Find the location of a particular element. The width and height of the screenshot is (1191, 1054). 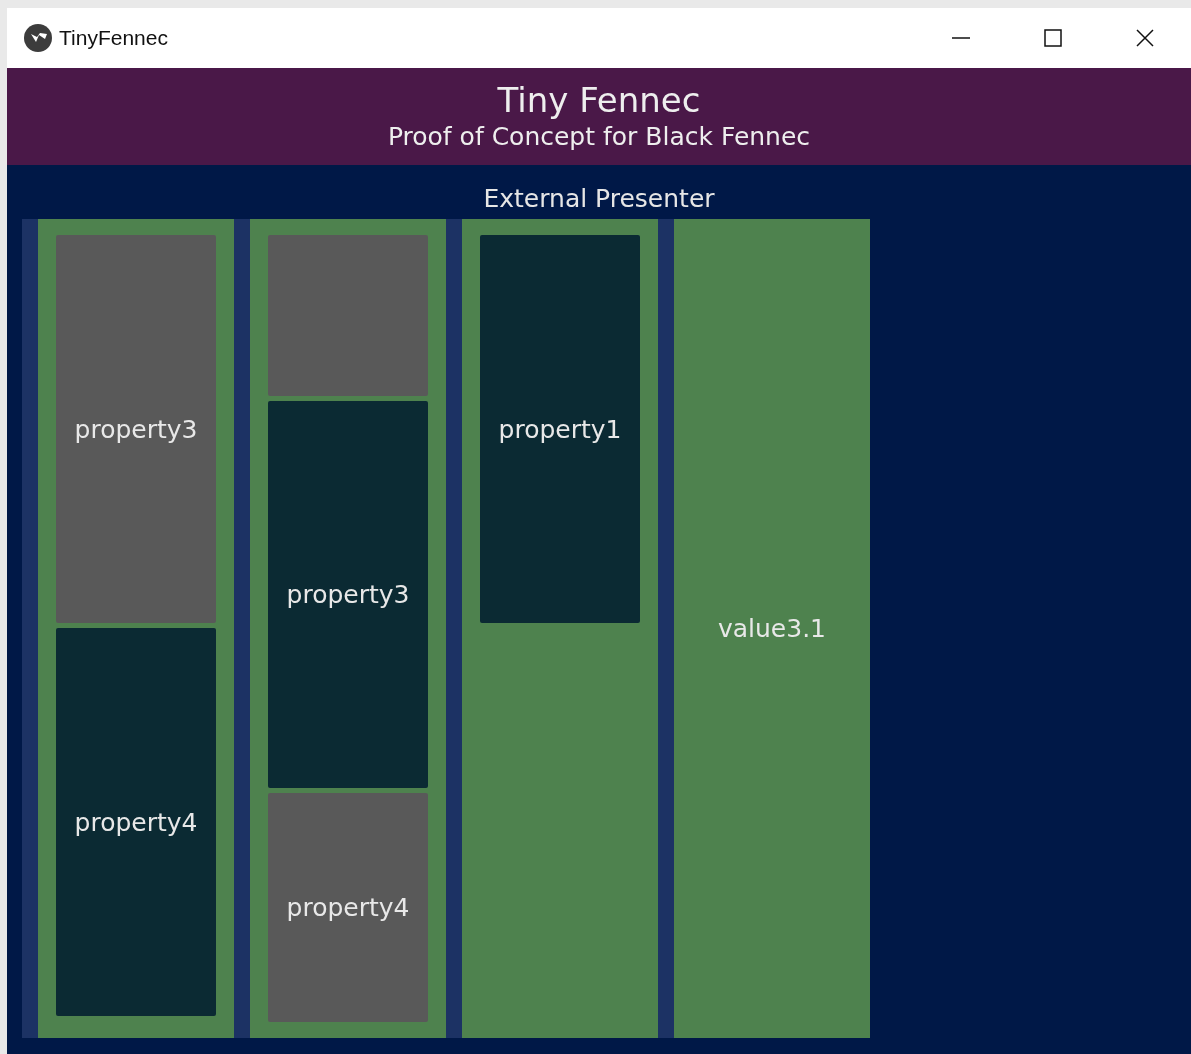

maximize-icon is located at coordinates (1053, 38).